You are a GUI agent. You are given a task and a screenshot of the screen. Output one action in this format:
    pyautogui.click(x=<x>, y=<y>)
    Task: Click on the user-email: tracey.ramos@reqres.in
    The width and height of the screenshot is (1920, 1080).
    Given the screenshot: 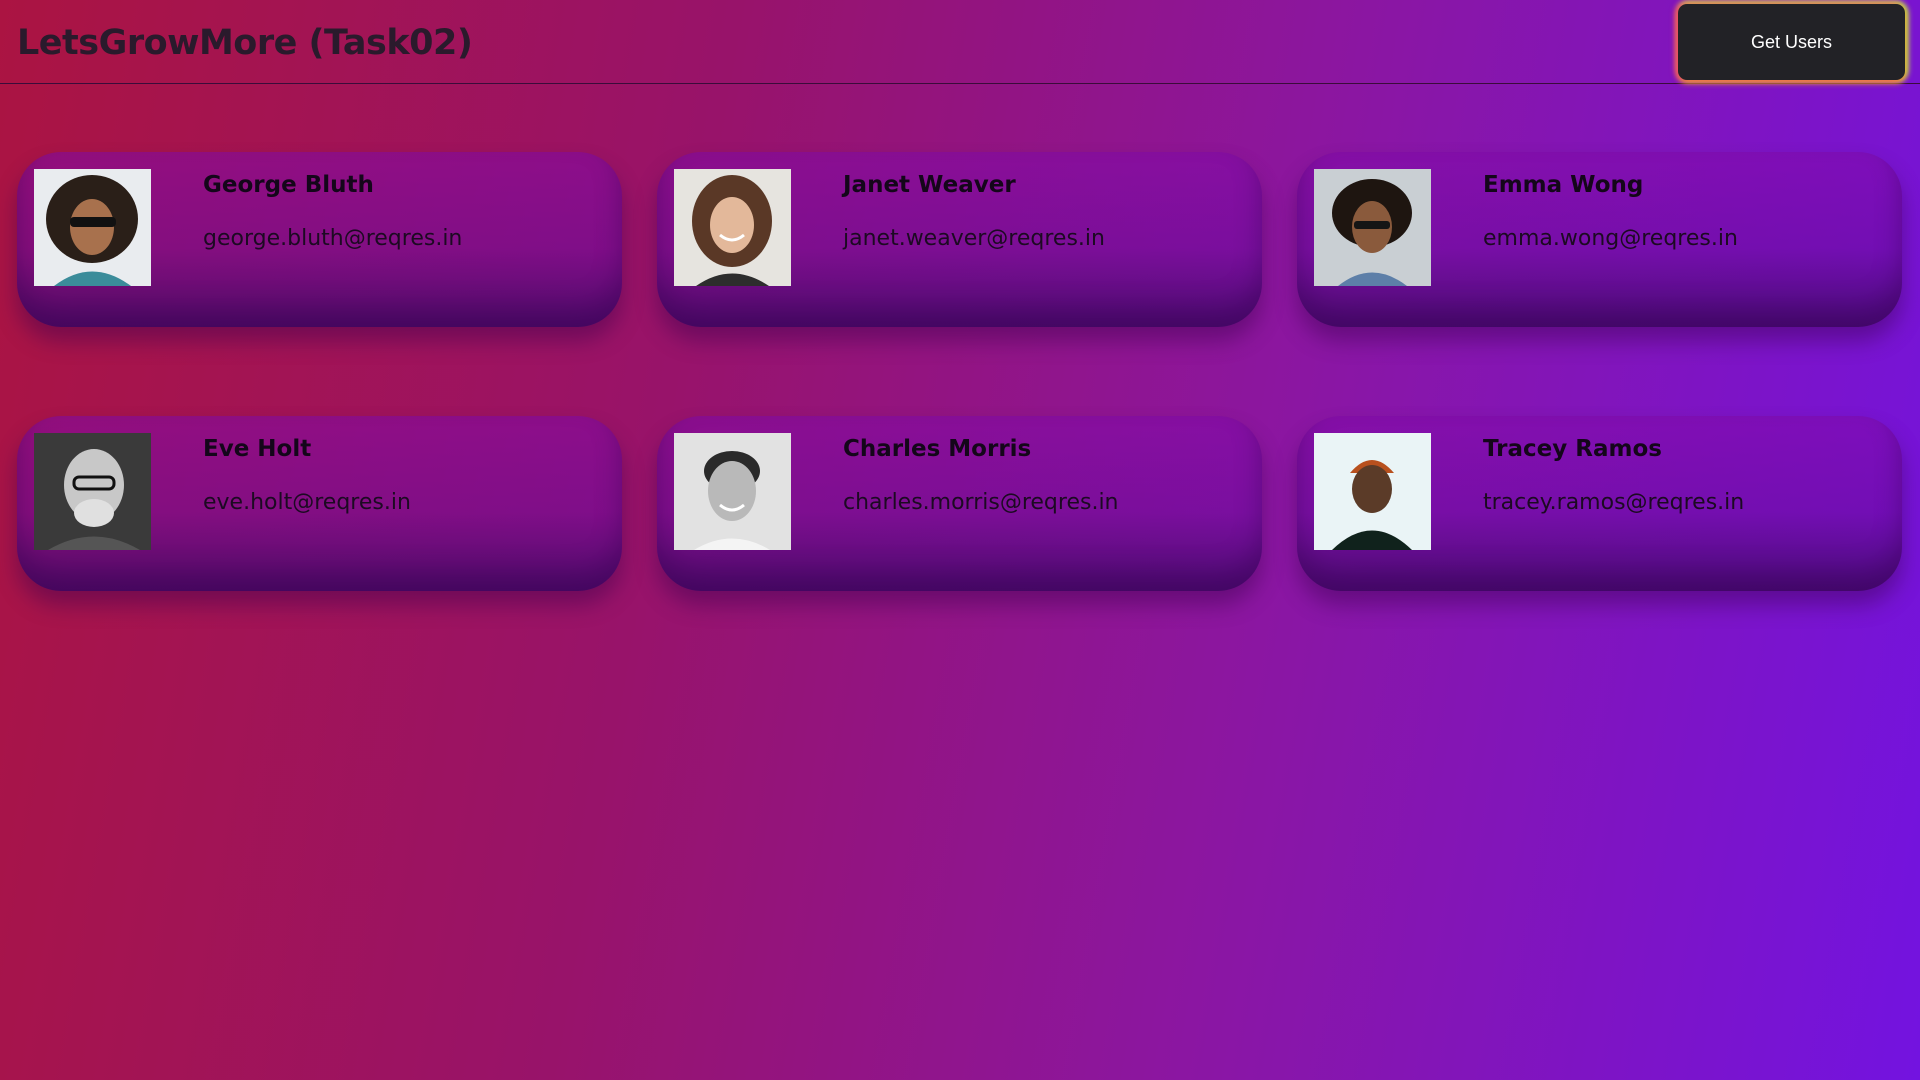 What is the action you would take?
    pyautogui.click(x=1614, y=502)
    